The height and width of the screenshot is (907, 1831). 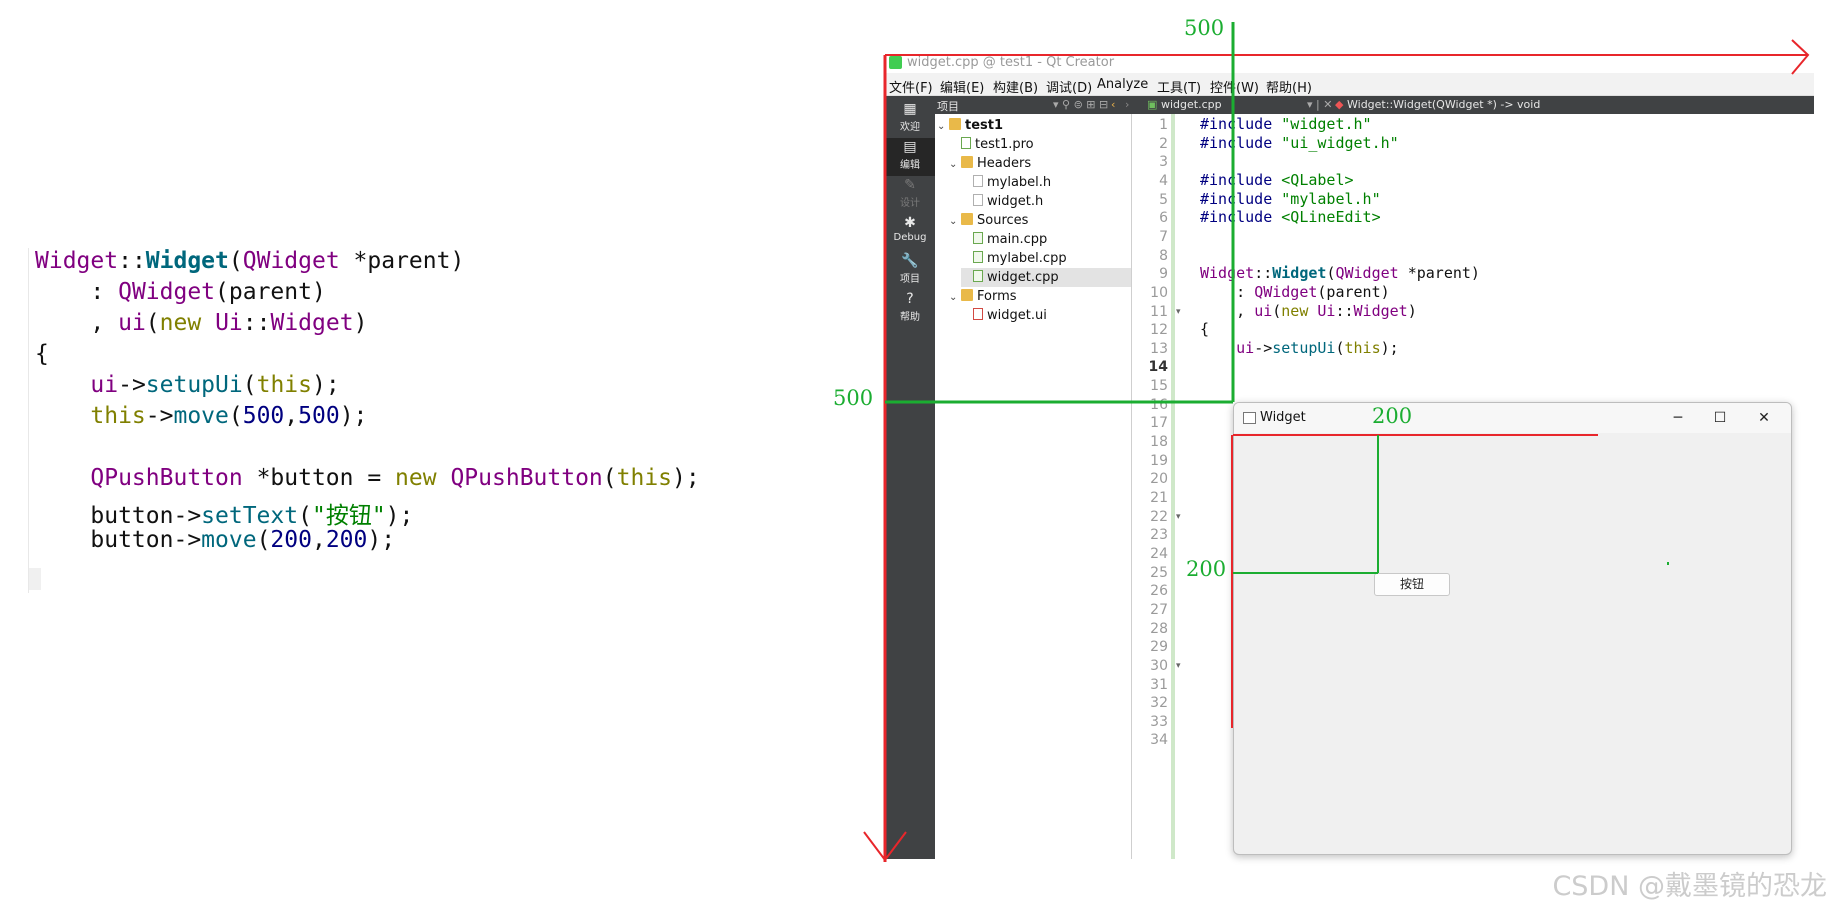 I want to click on red-x-arrowhead, so click(x=1800, y=57).